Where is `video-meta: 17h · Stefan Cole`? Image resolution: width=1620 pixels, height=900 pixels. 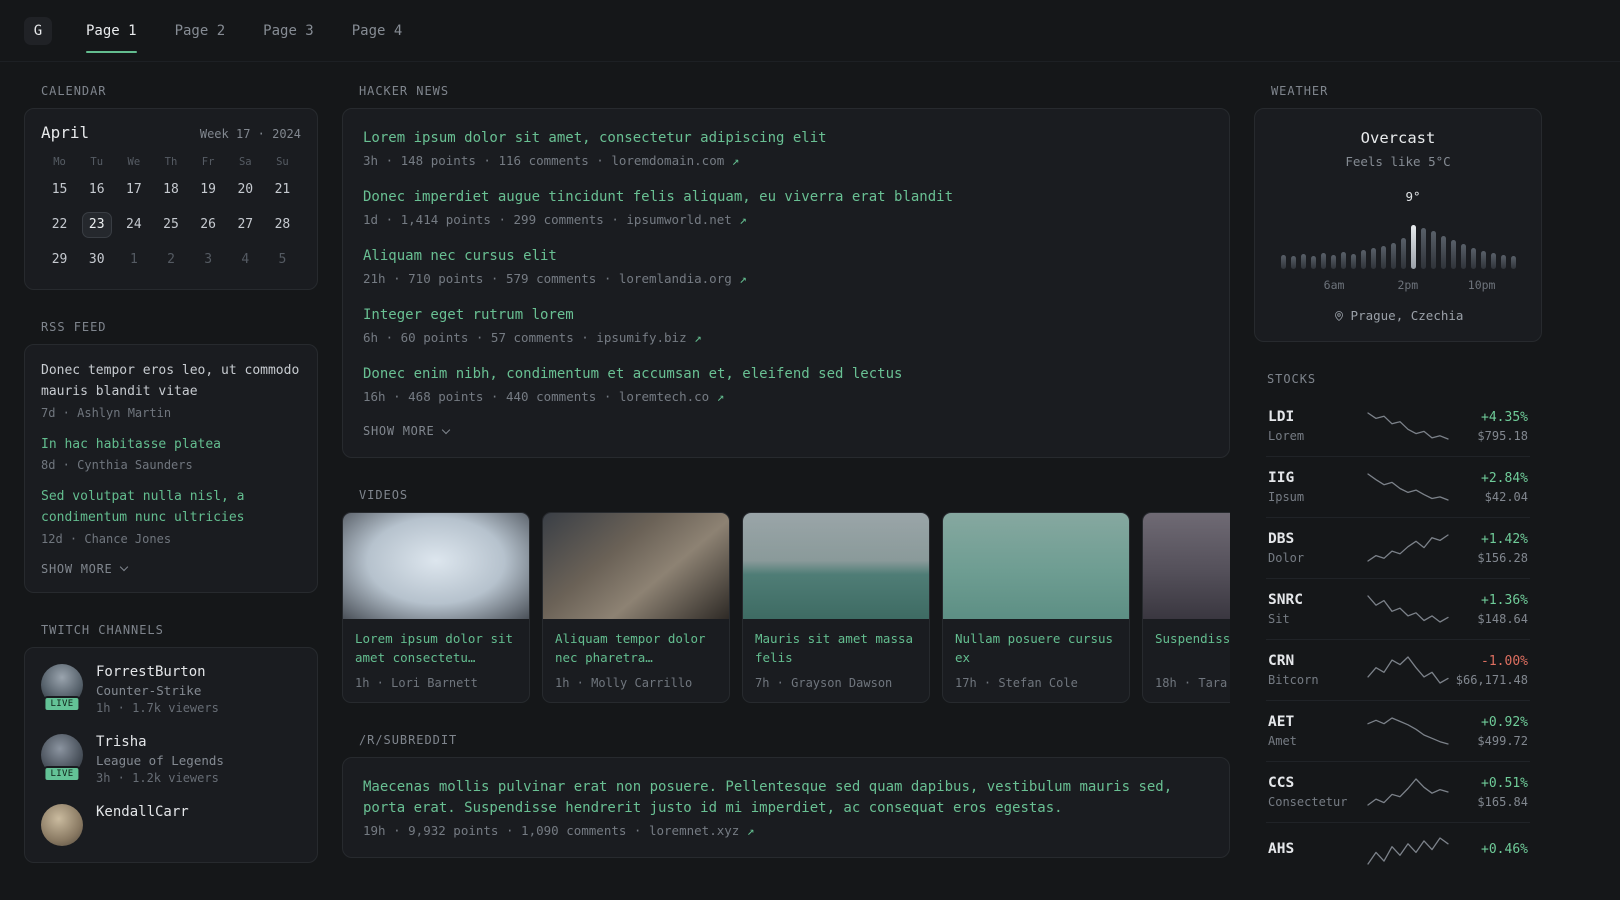 video-meta: 17h · Stefan Cole is located at coordinates (1016, 683).